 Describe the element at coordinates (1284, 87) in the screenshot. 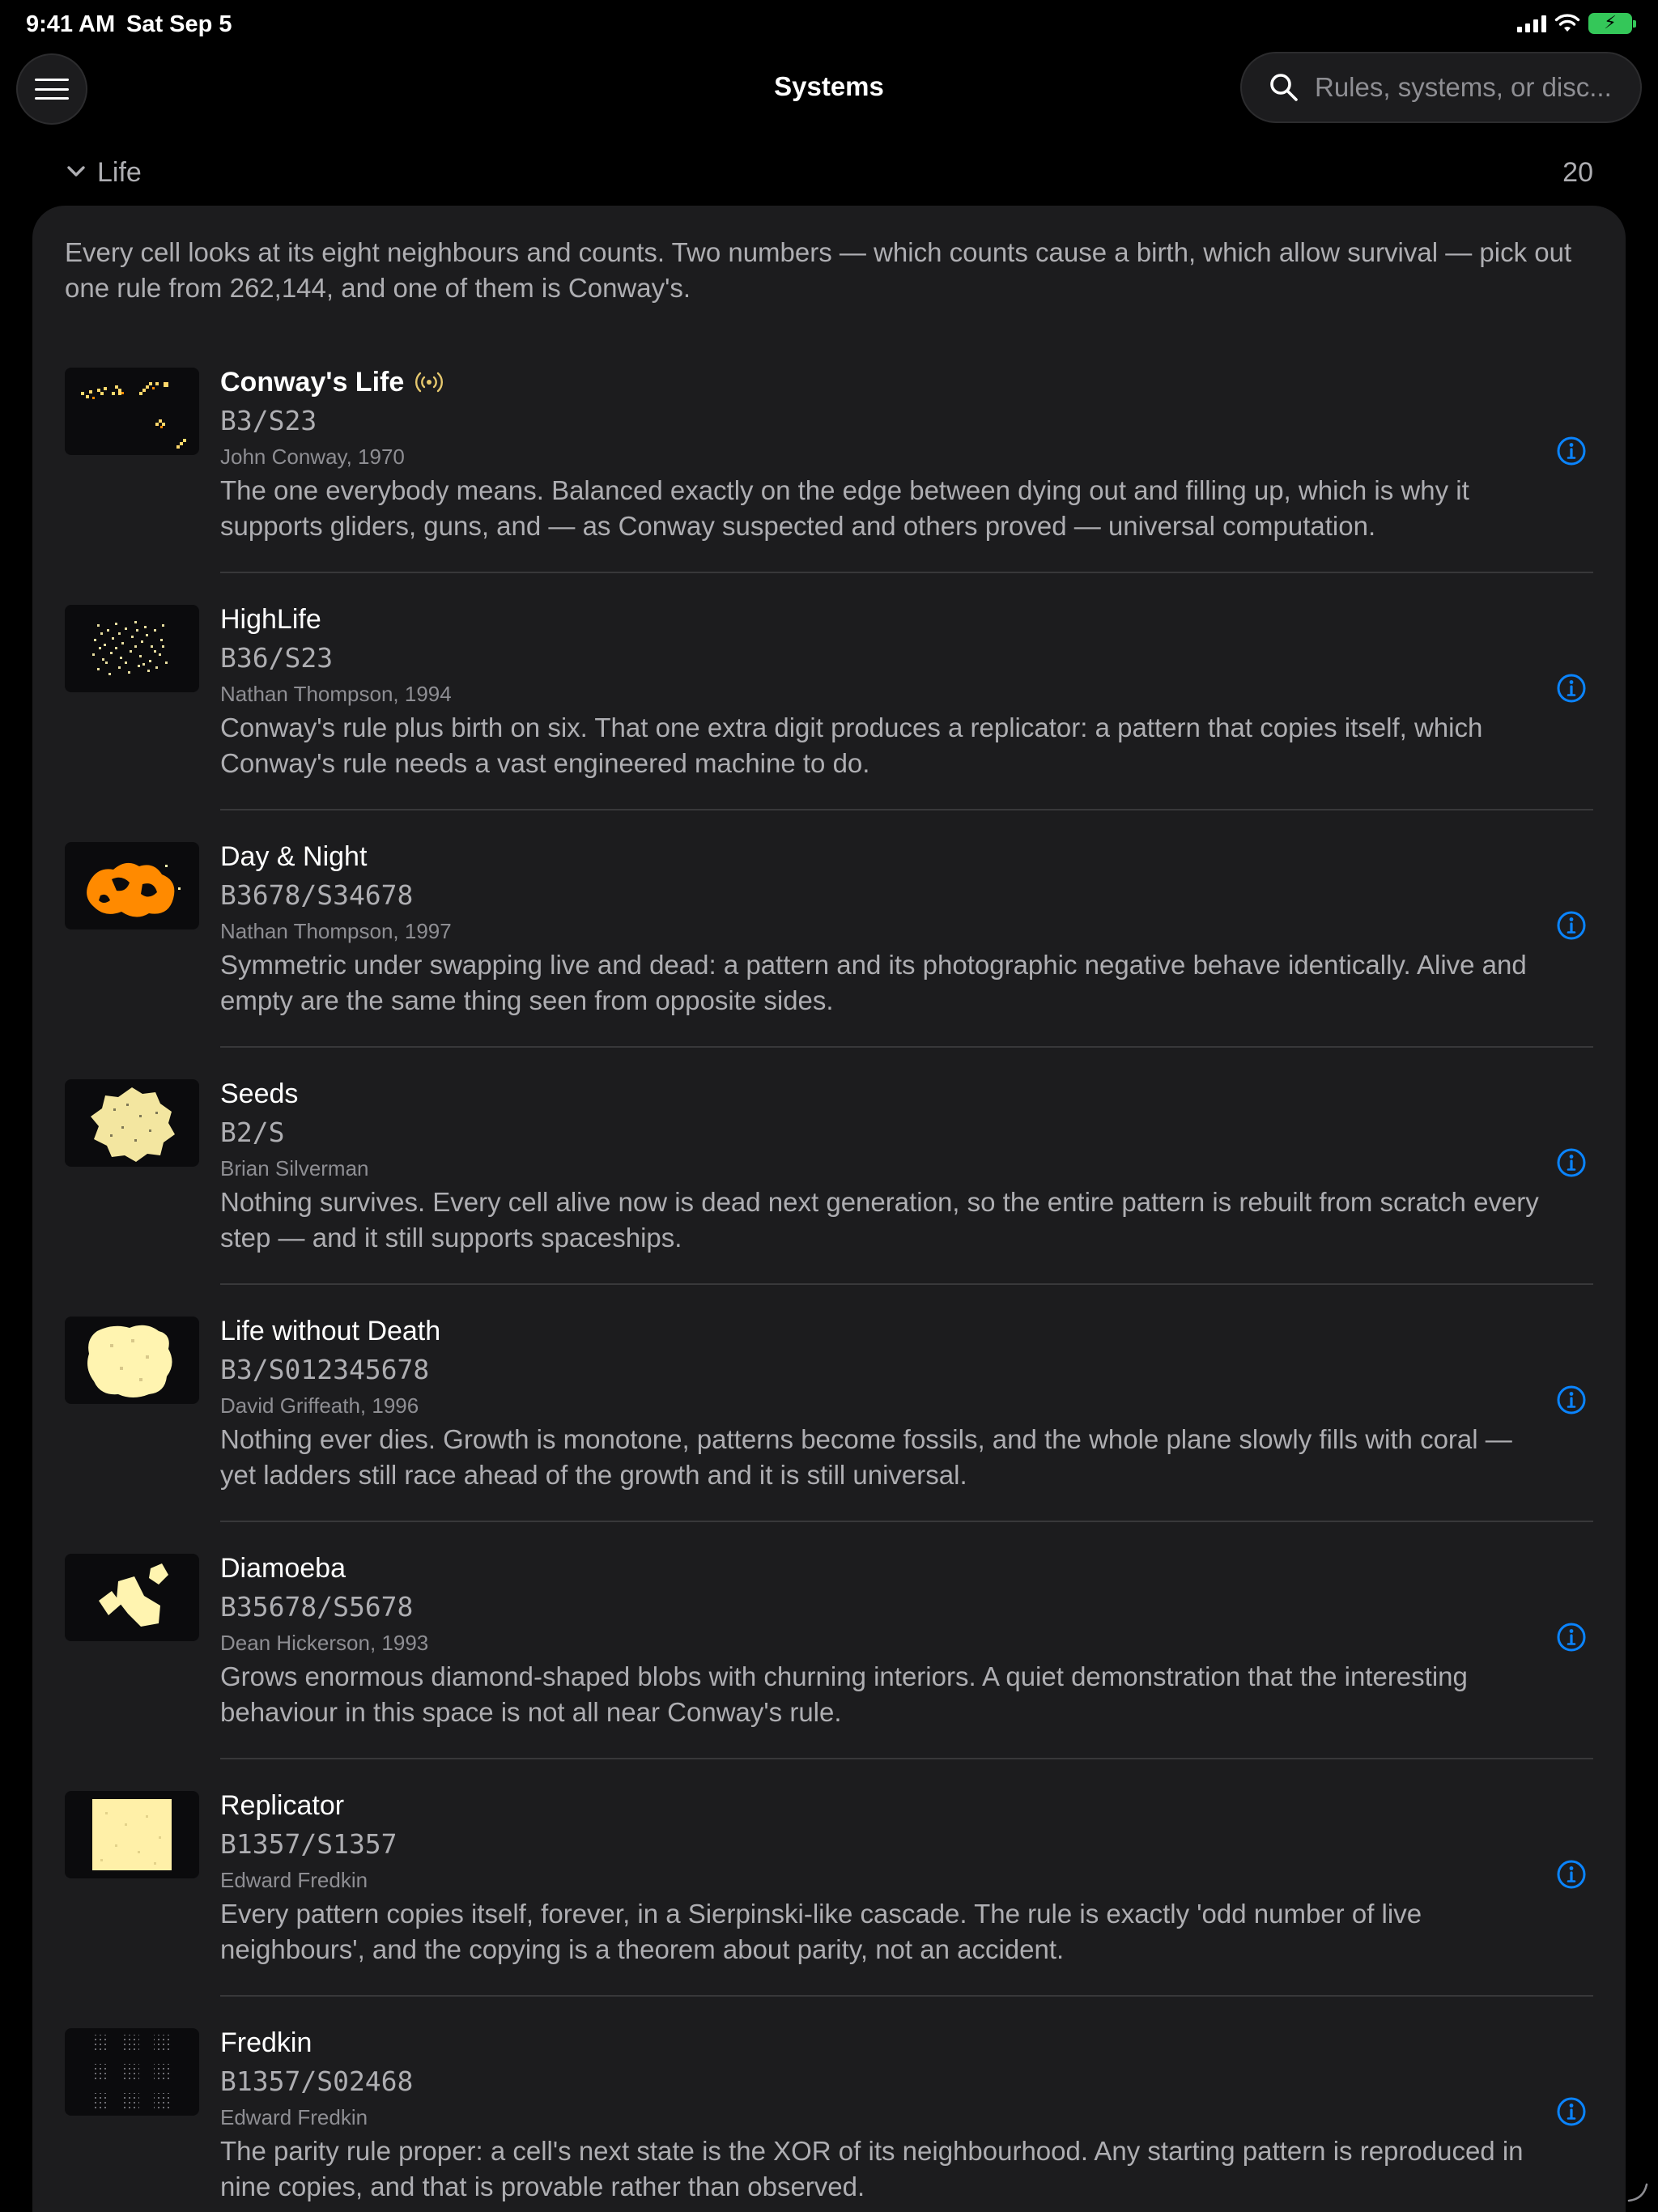

I see `search-icon` at that location.